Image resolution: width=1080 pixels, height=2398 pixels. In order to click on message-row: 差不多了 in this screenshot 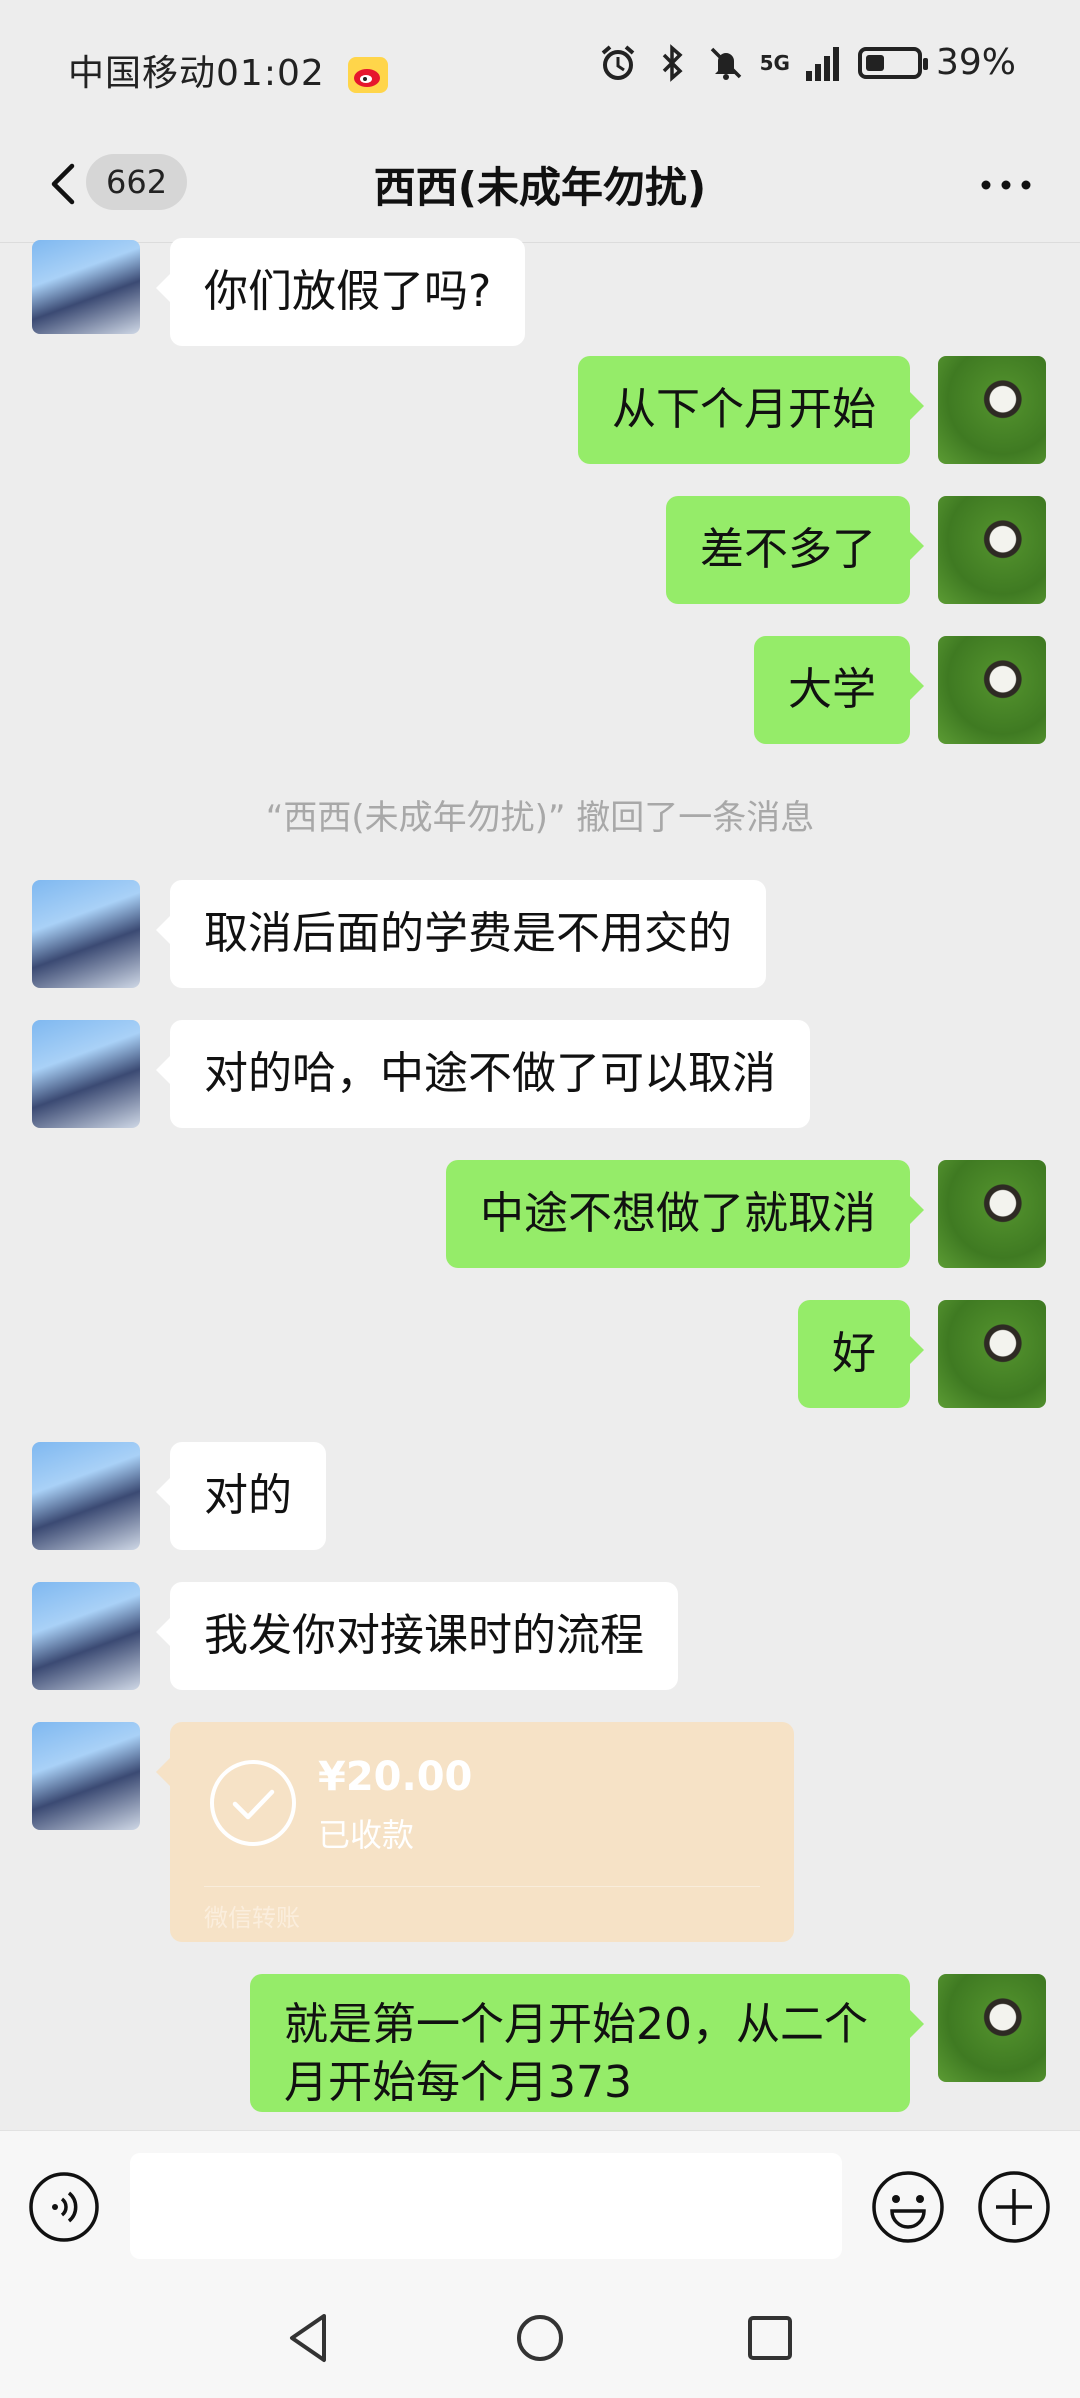, I will do `click(540, 551)`.